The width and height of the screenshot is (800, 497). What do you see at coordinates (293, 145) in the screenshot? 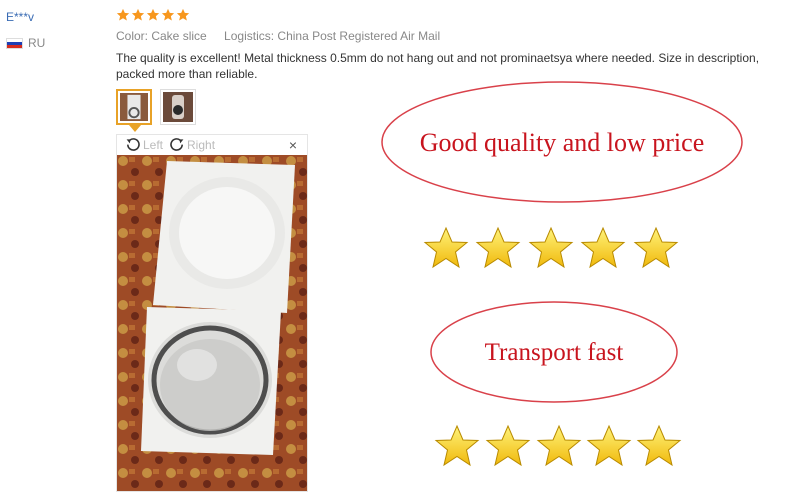
I see `close-viewer-button: ×` at bounding box center [293, 145].